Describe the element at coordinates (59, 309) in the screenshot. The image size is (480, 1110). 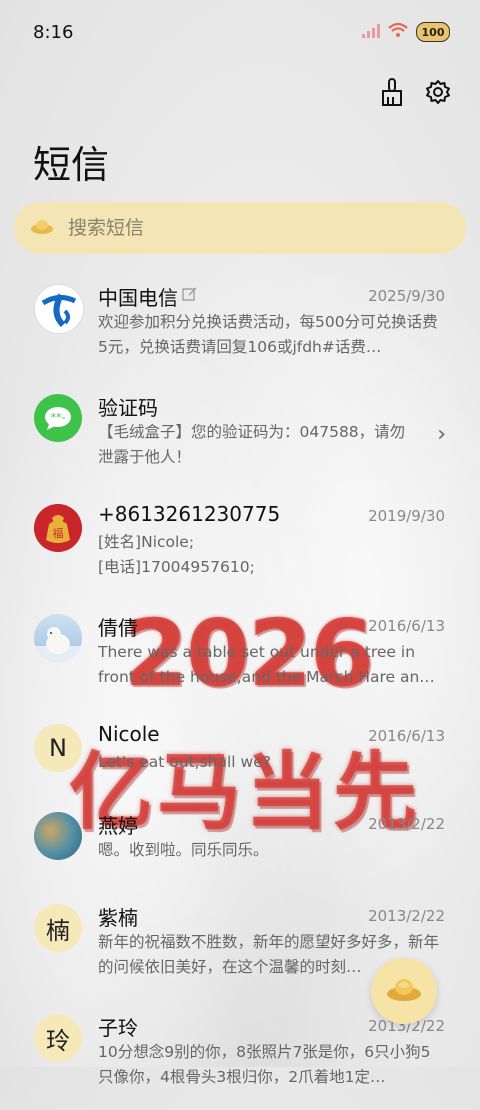
I see `china-telecom-logo-icon` at that location.